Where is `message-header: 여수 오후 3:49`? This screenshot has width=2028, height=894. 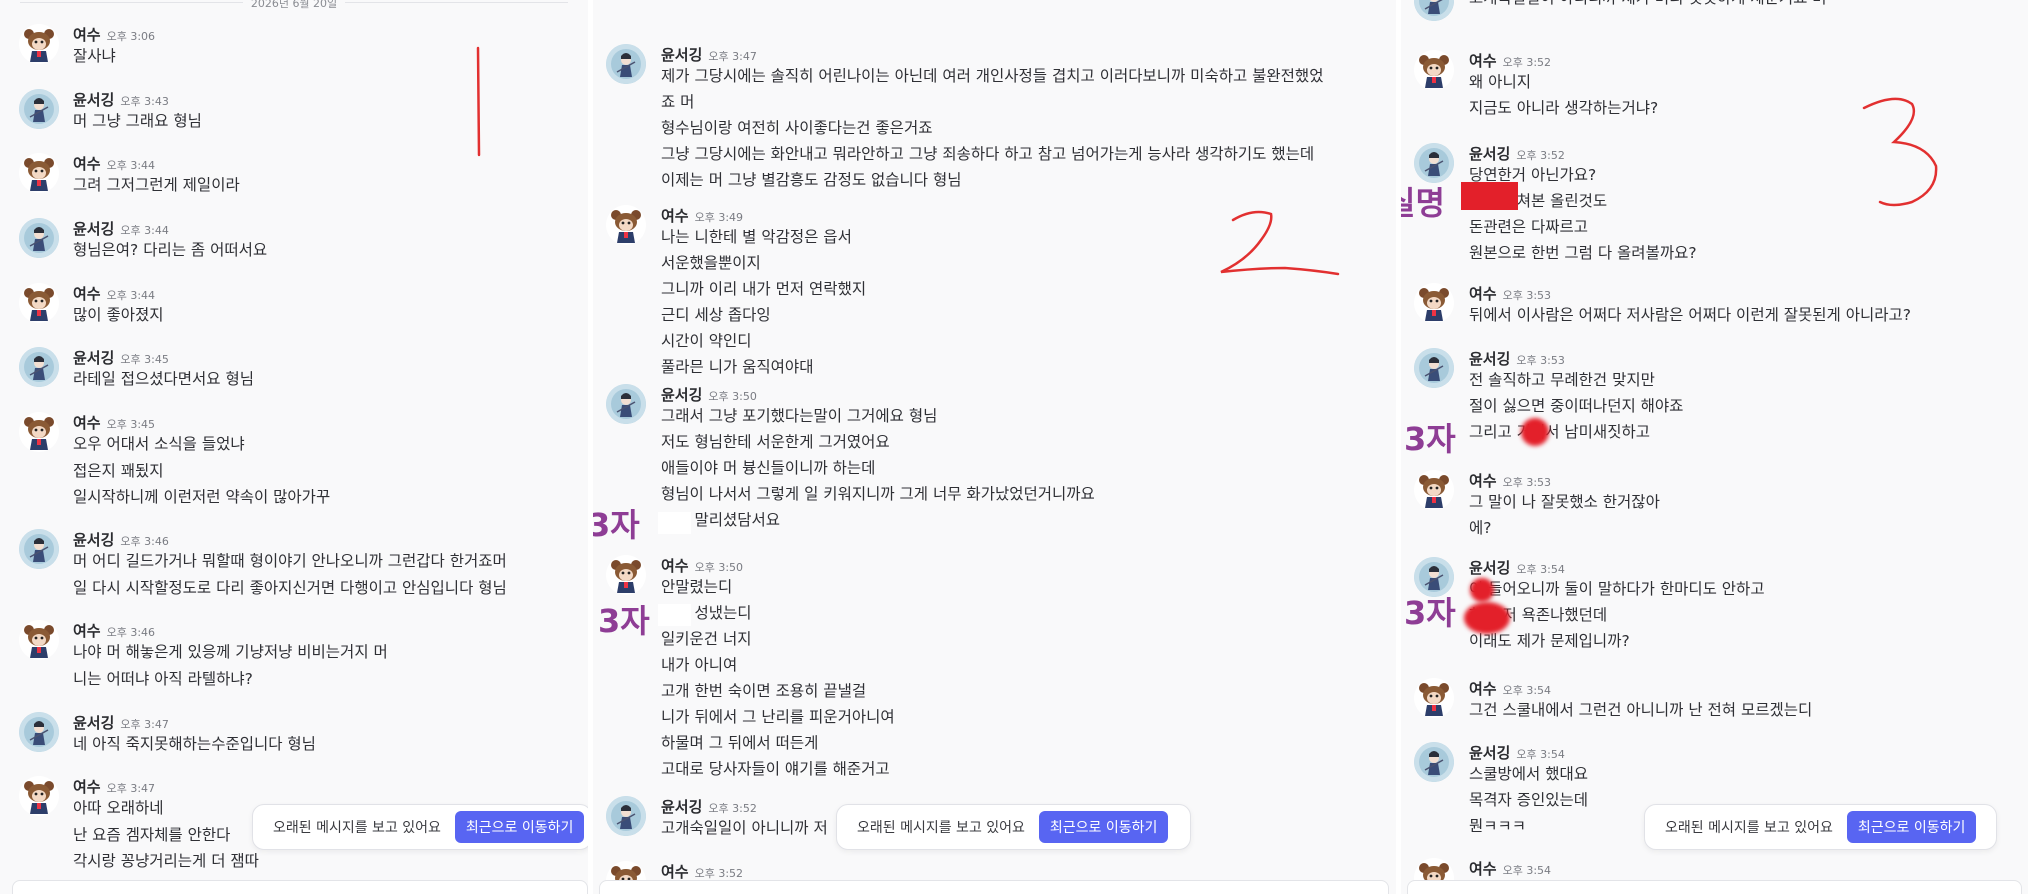 message-header: 여수 오후 3:49 is located at coordinates (702, 215).